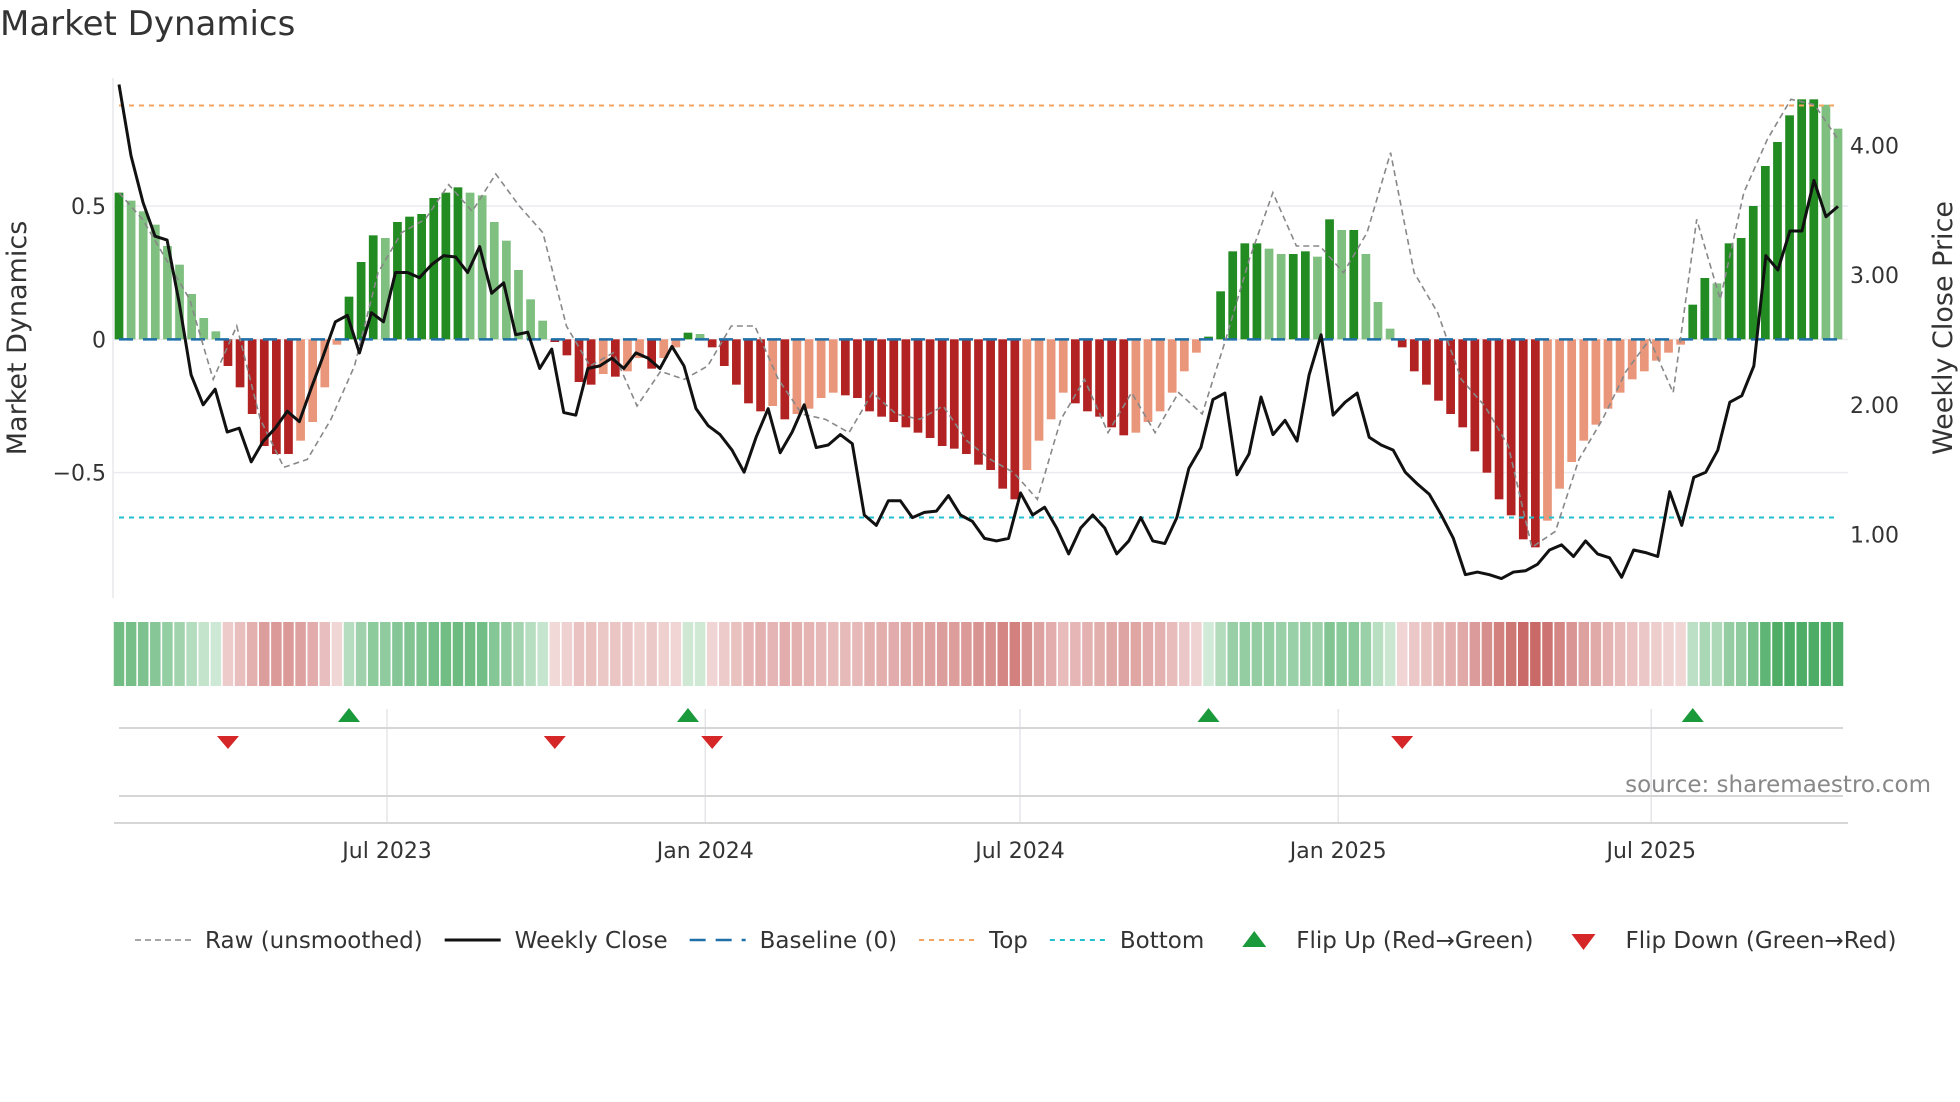 Image resolution: width=1960 pixels, height=1102 pixels. Describe the element at coordinates (712, 742) in the screenshot. I see `flip-down-marker` at that location.